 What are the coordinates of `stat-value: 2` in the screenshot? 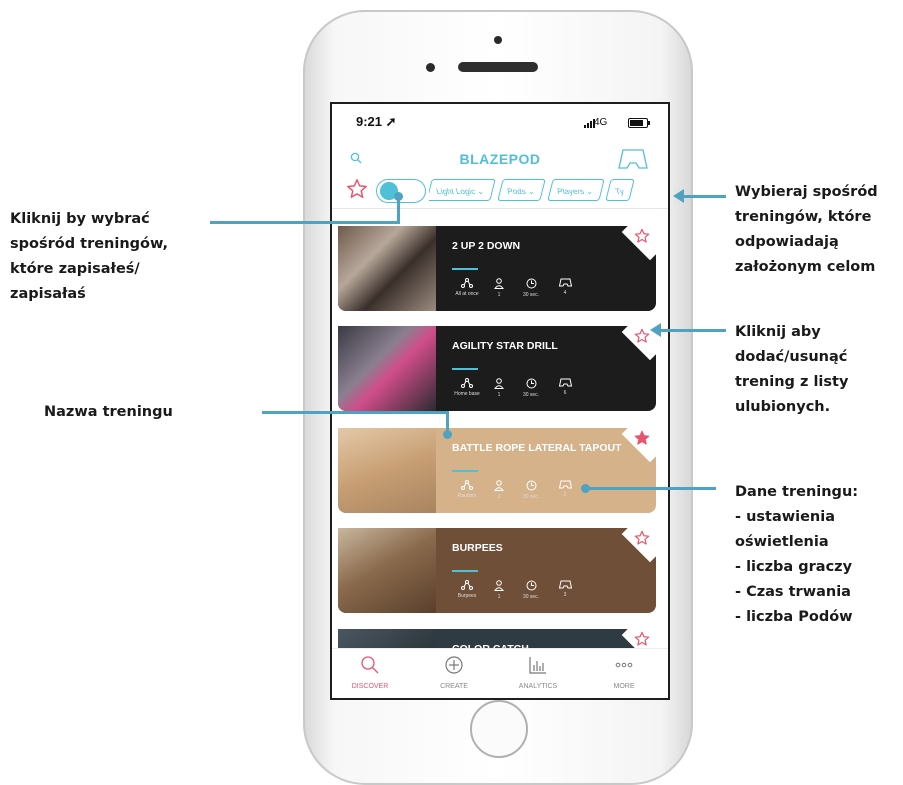 It's located at (565, 495).